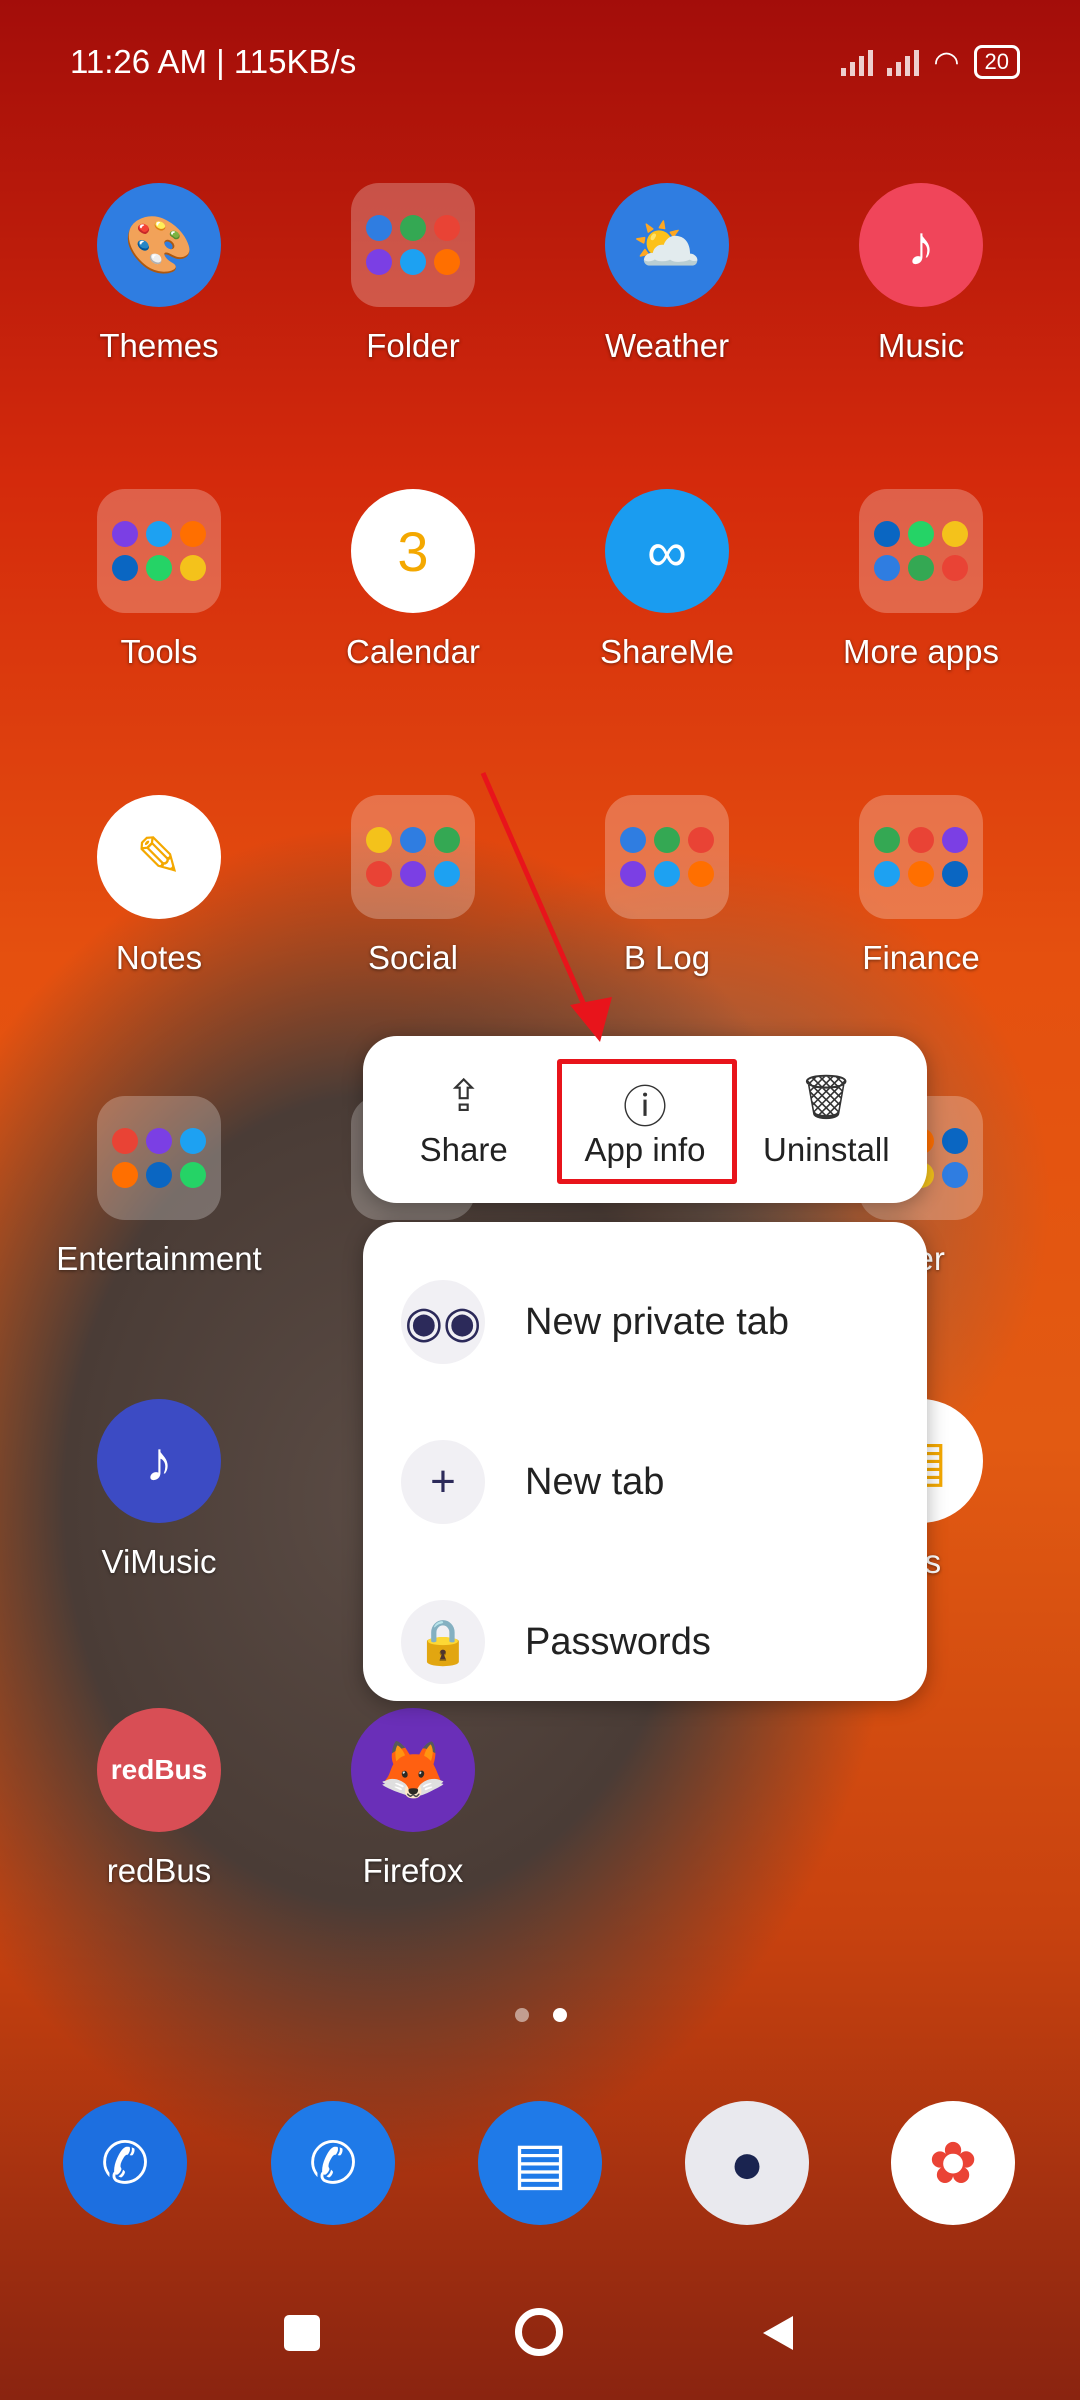  I want to click on app-vimusic: ♪ ViMusic, so click(159, 1490).